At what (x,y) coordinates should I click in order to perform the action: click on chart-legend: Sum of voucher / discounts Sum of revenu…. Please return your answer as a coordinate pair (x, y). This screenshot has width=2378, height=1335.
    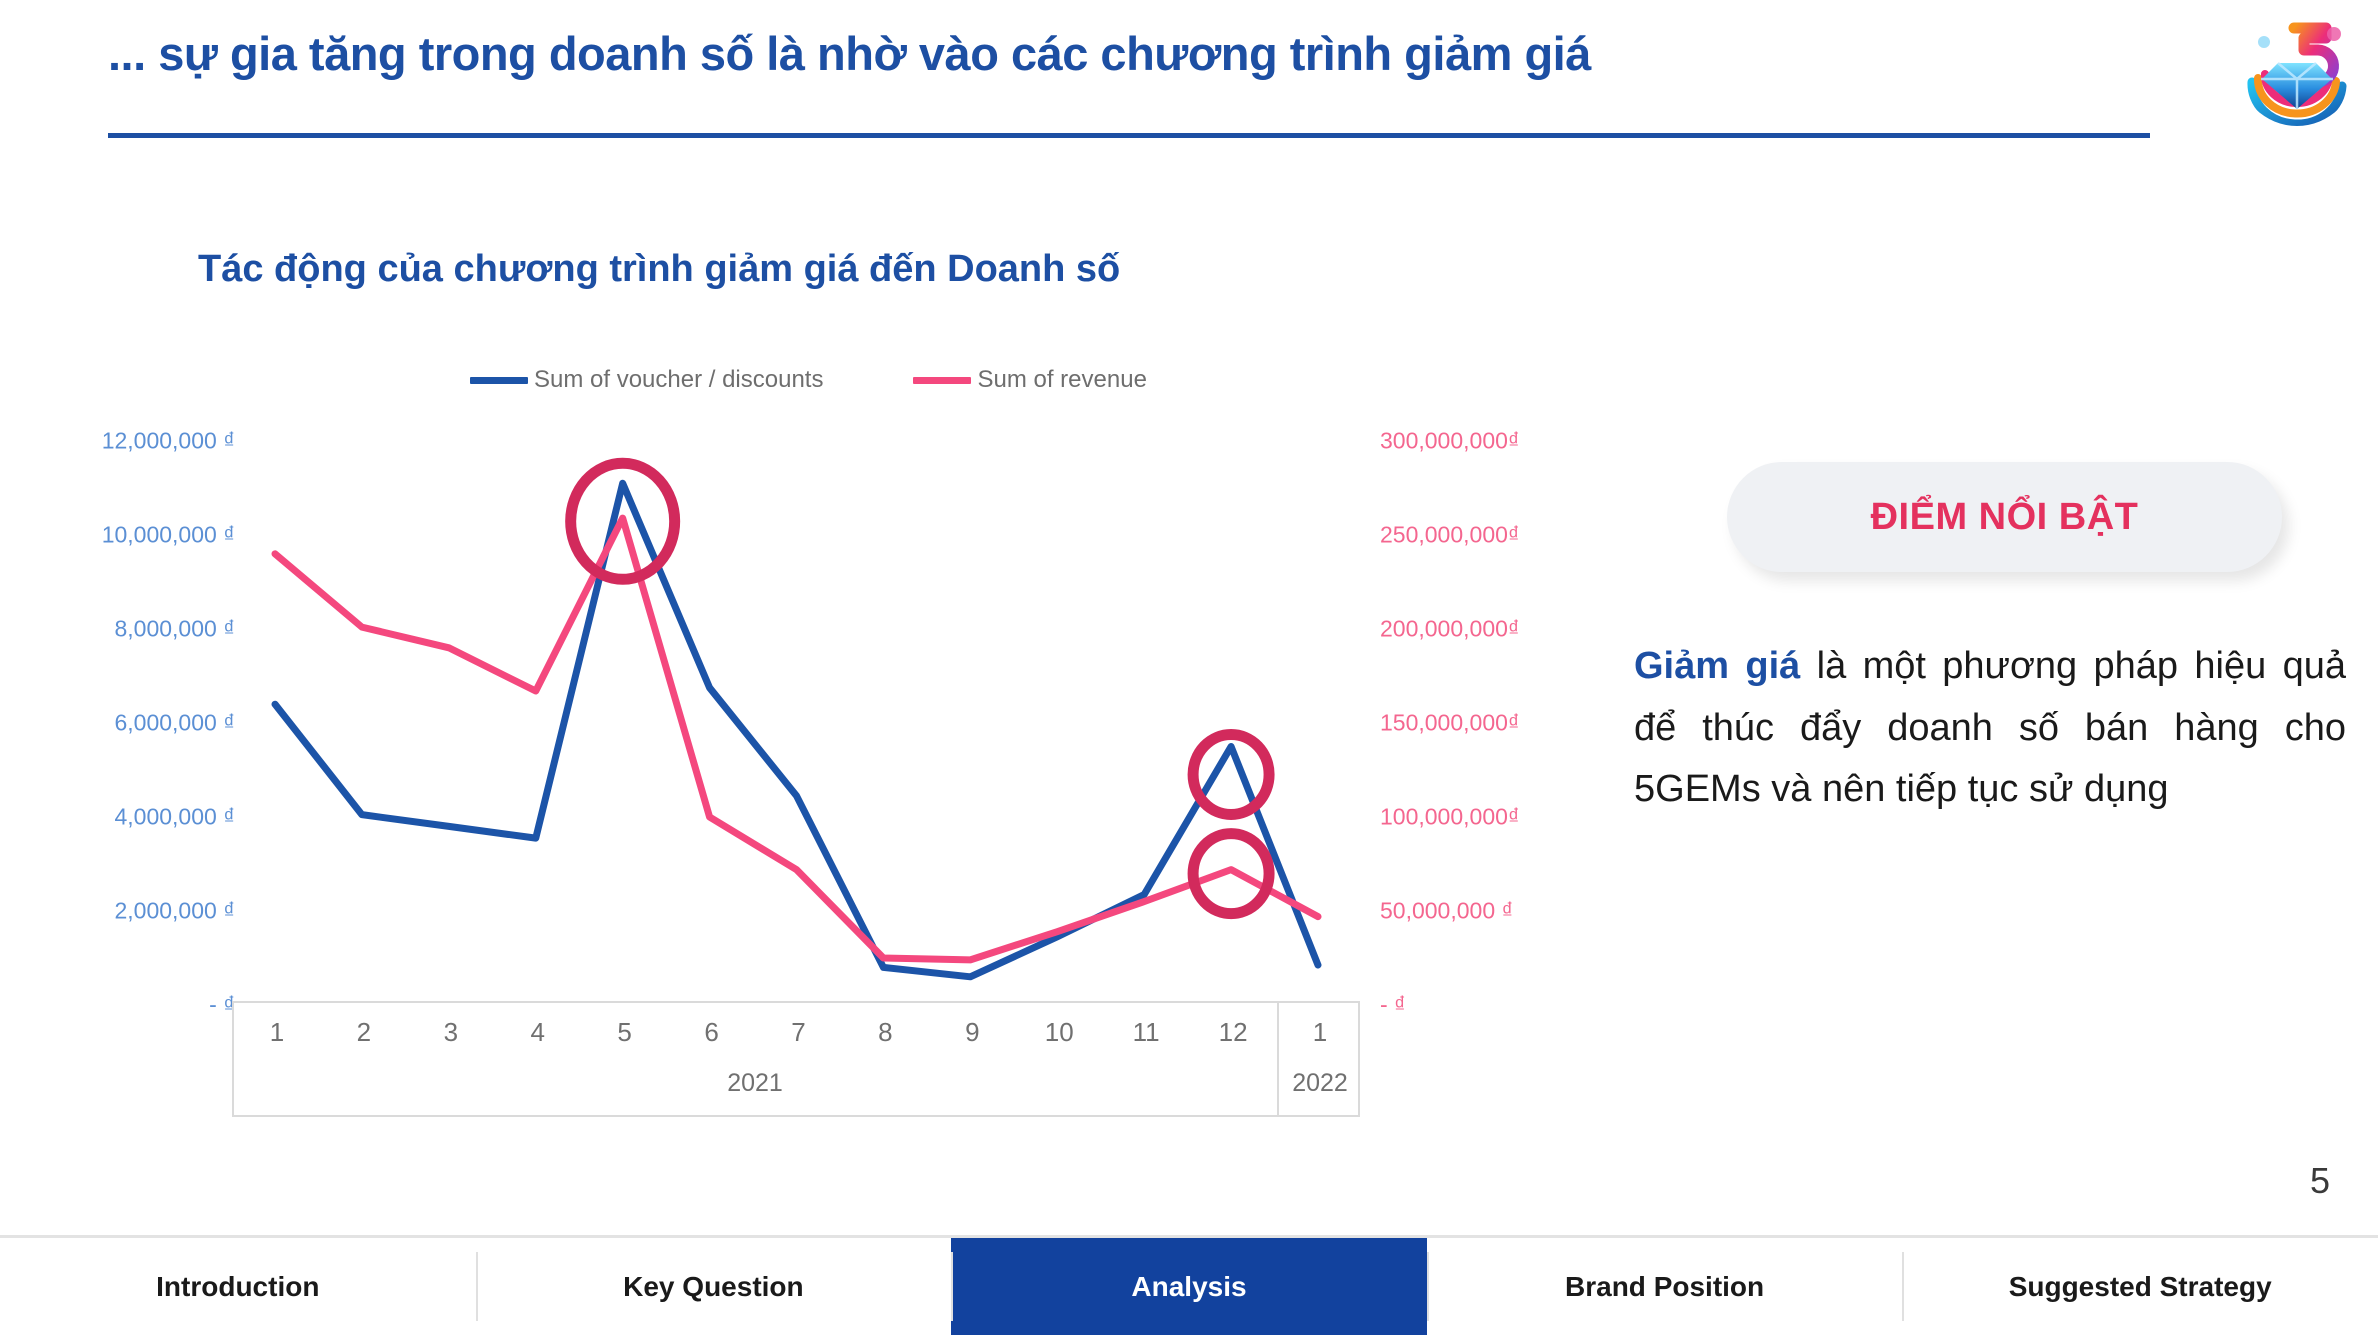
    Looking at the image, I should click on (808, 380).